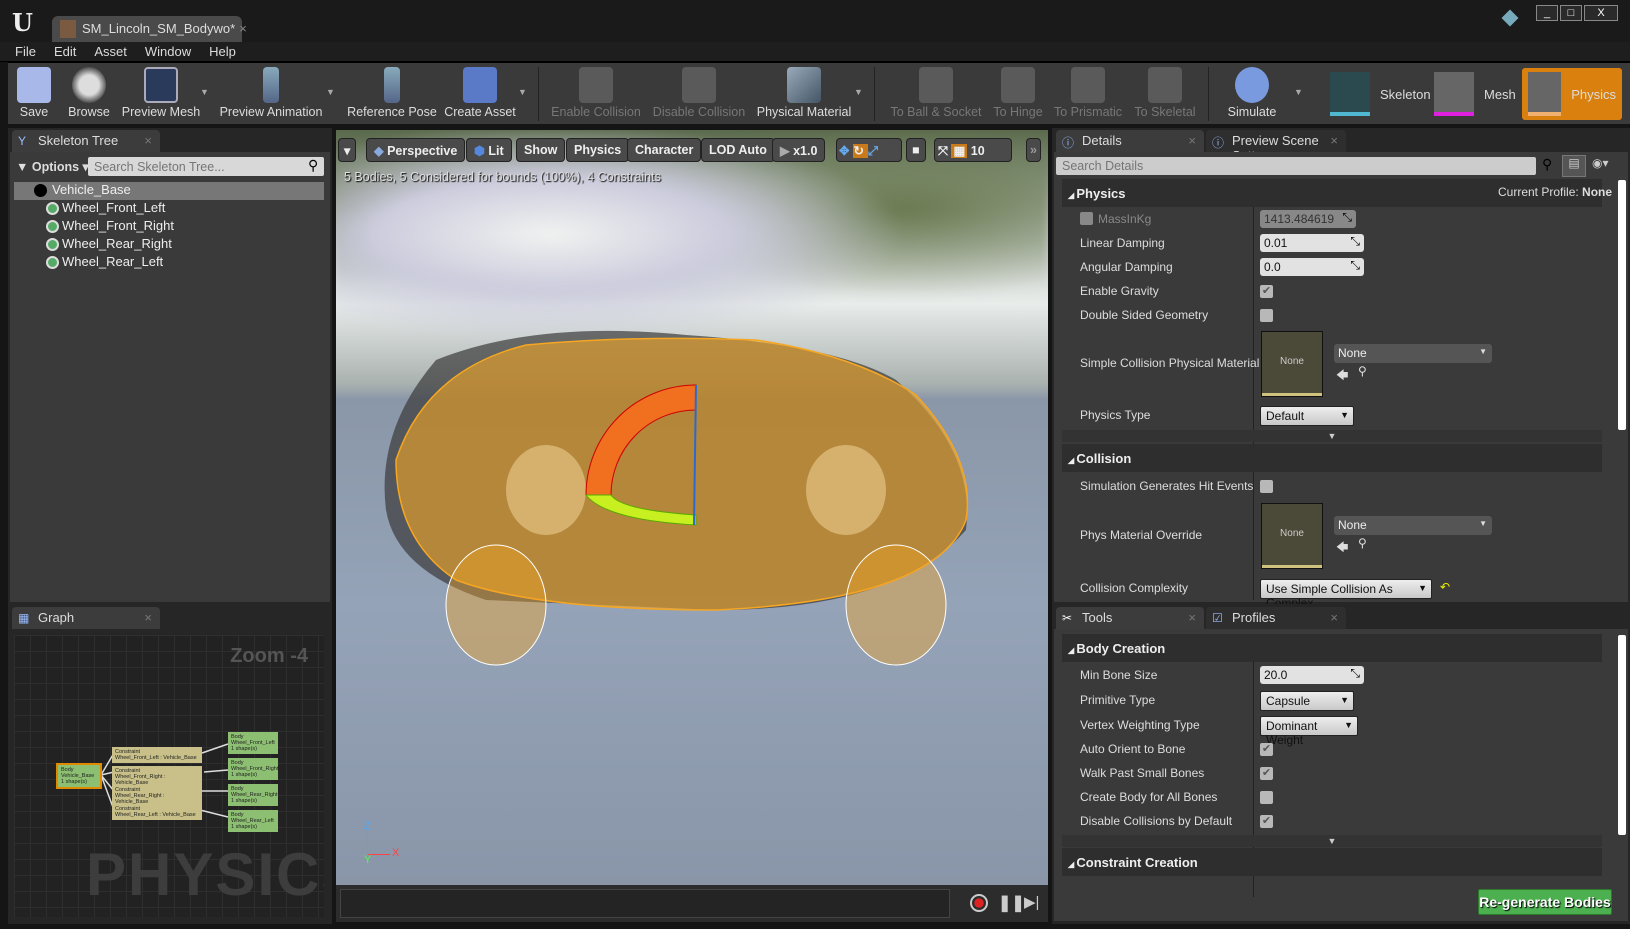  I want to click on auto-orient-checkbox: ✔, so click(1266, 749).